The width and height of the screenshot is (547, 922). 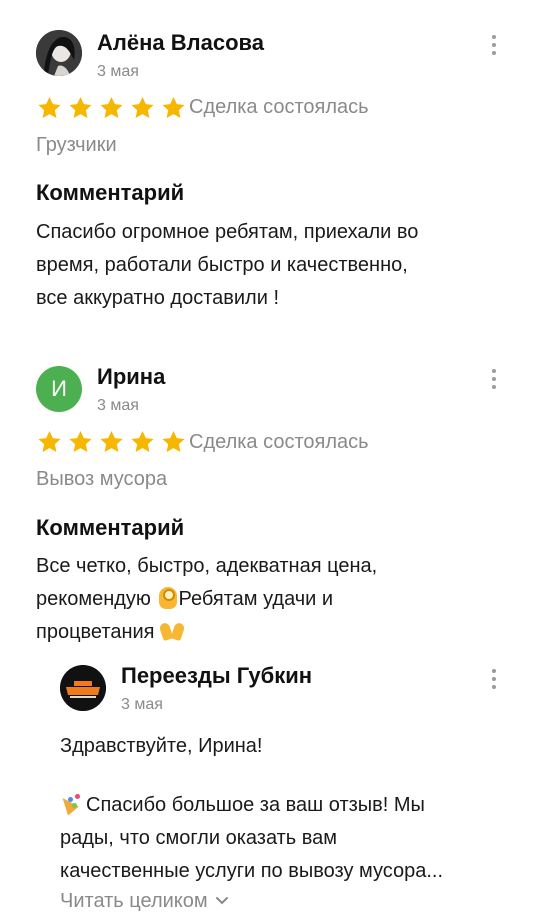 I want to click on comment-line: время, работали быстро и качественно,, so click(x=222, y=265).